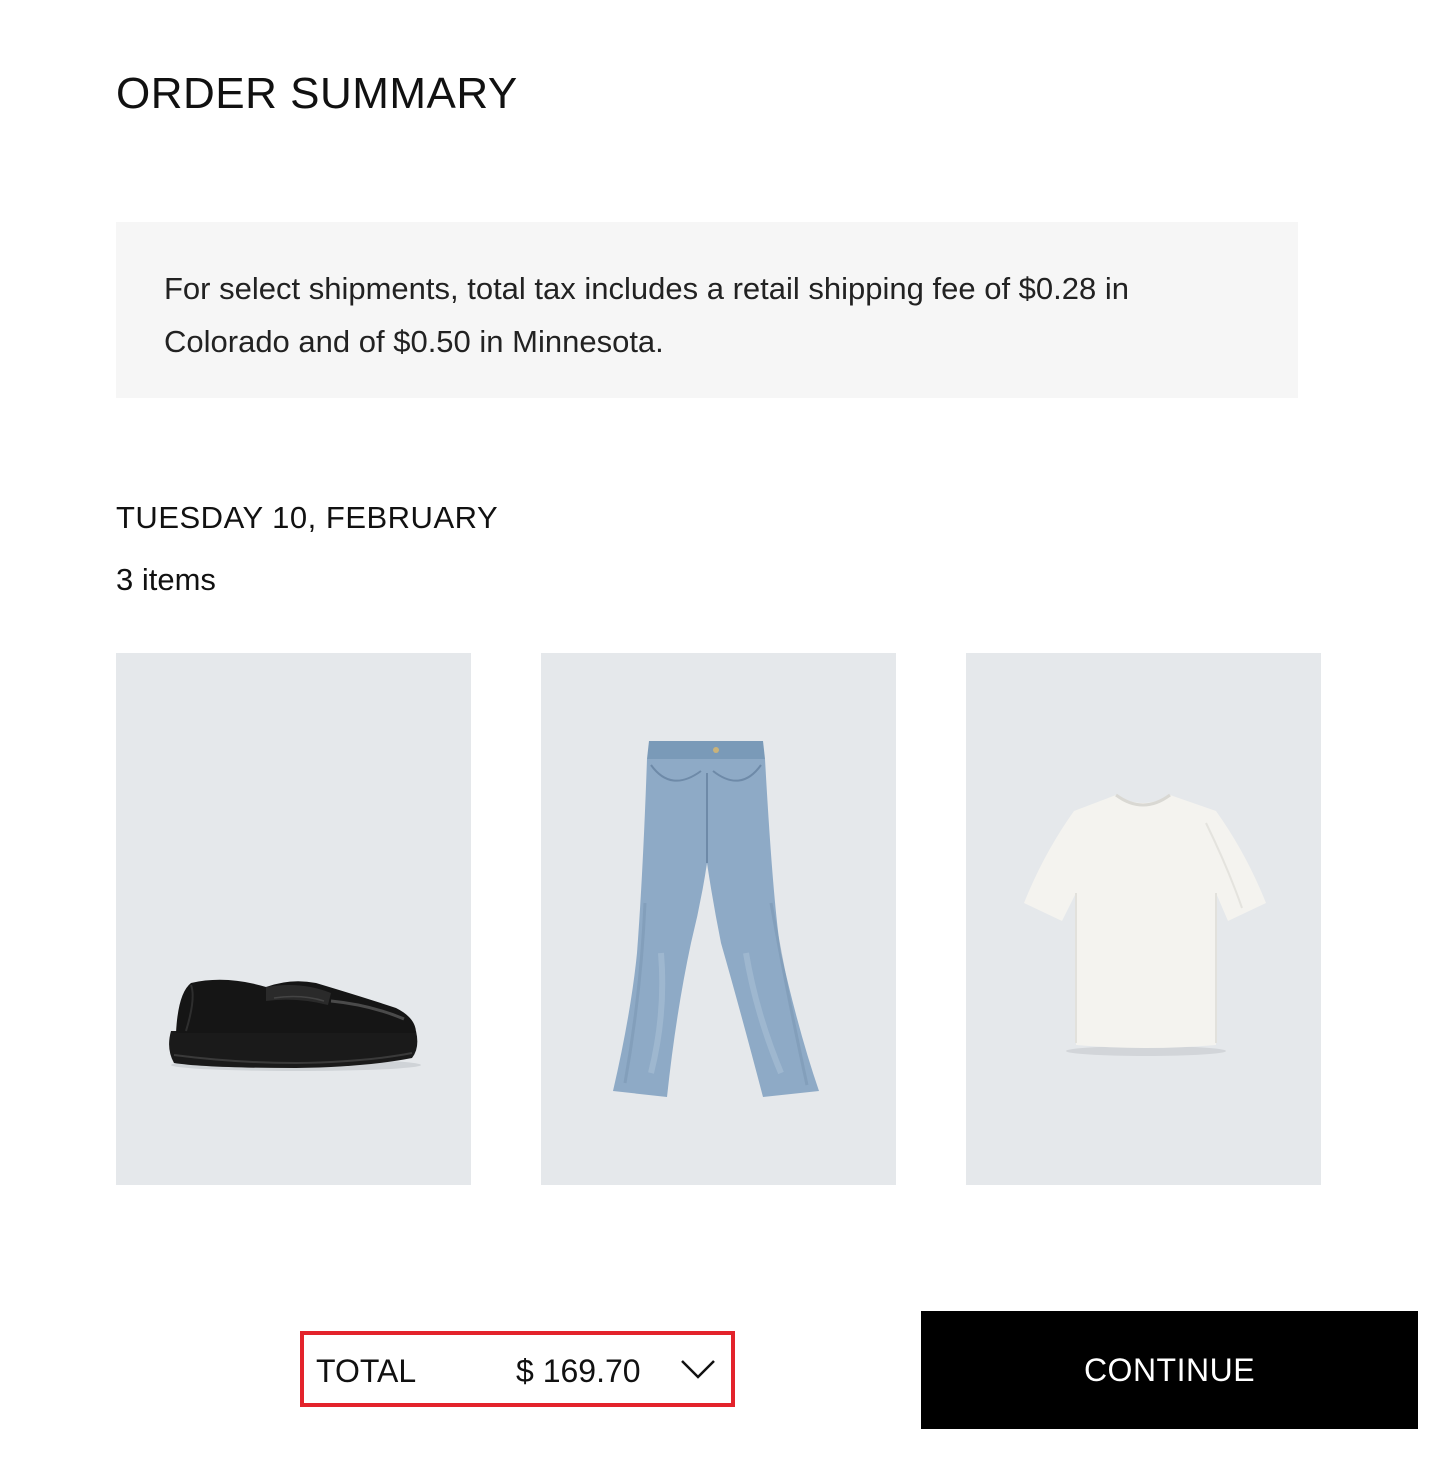 The width and height of the screenshot is (1456, 1466). What do you see at coordinates (578, 1371) in the screenshot?
I see `total-value: $ 169.70` at bounding box center [578, 1371].